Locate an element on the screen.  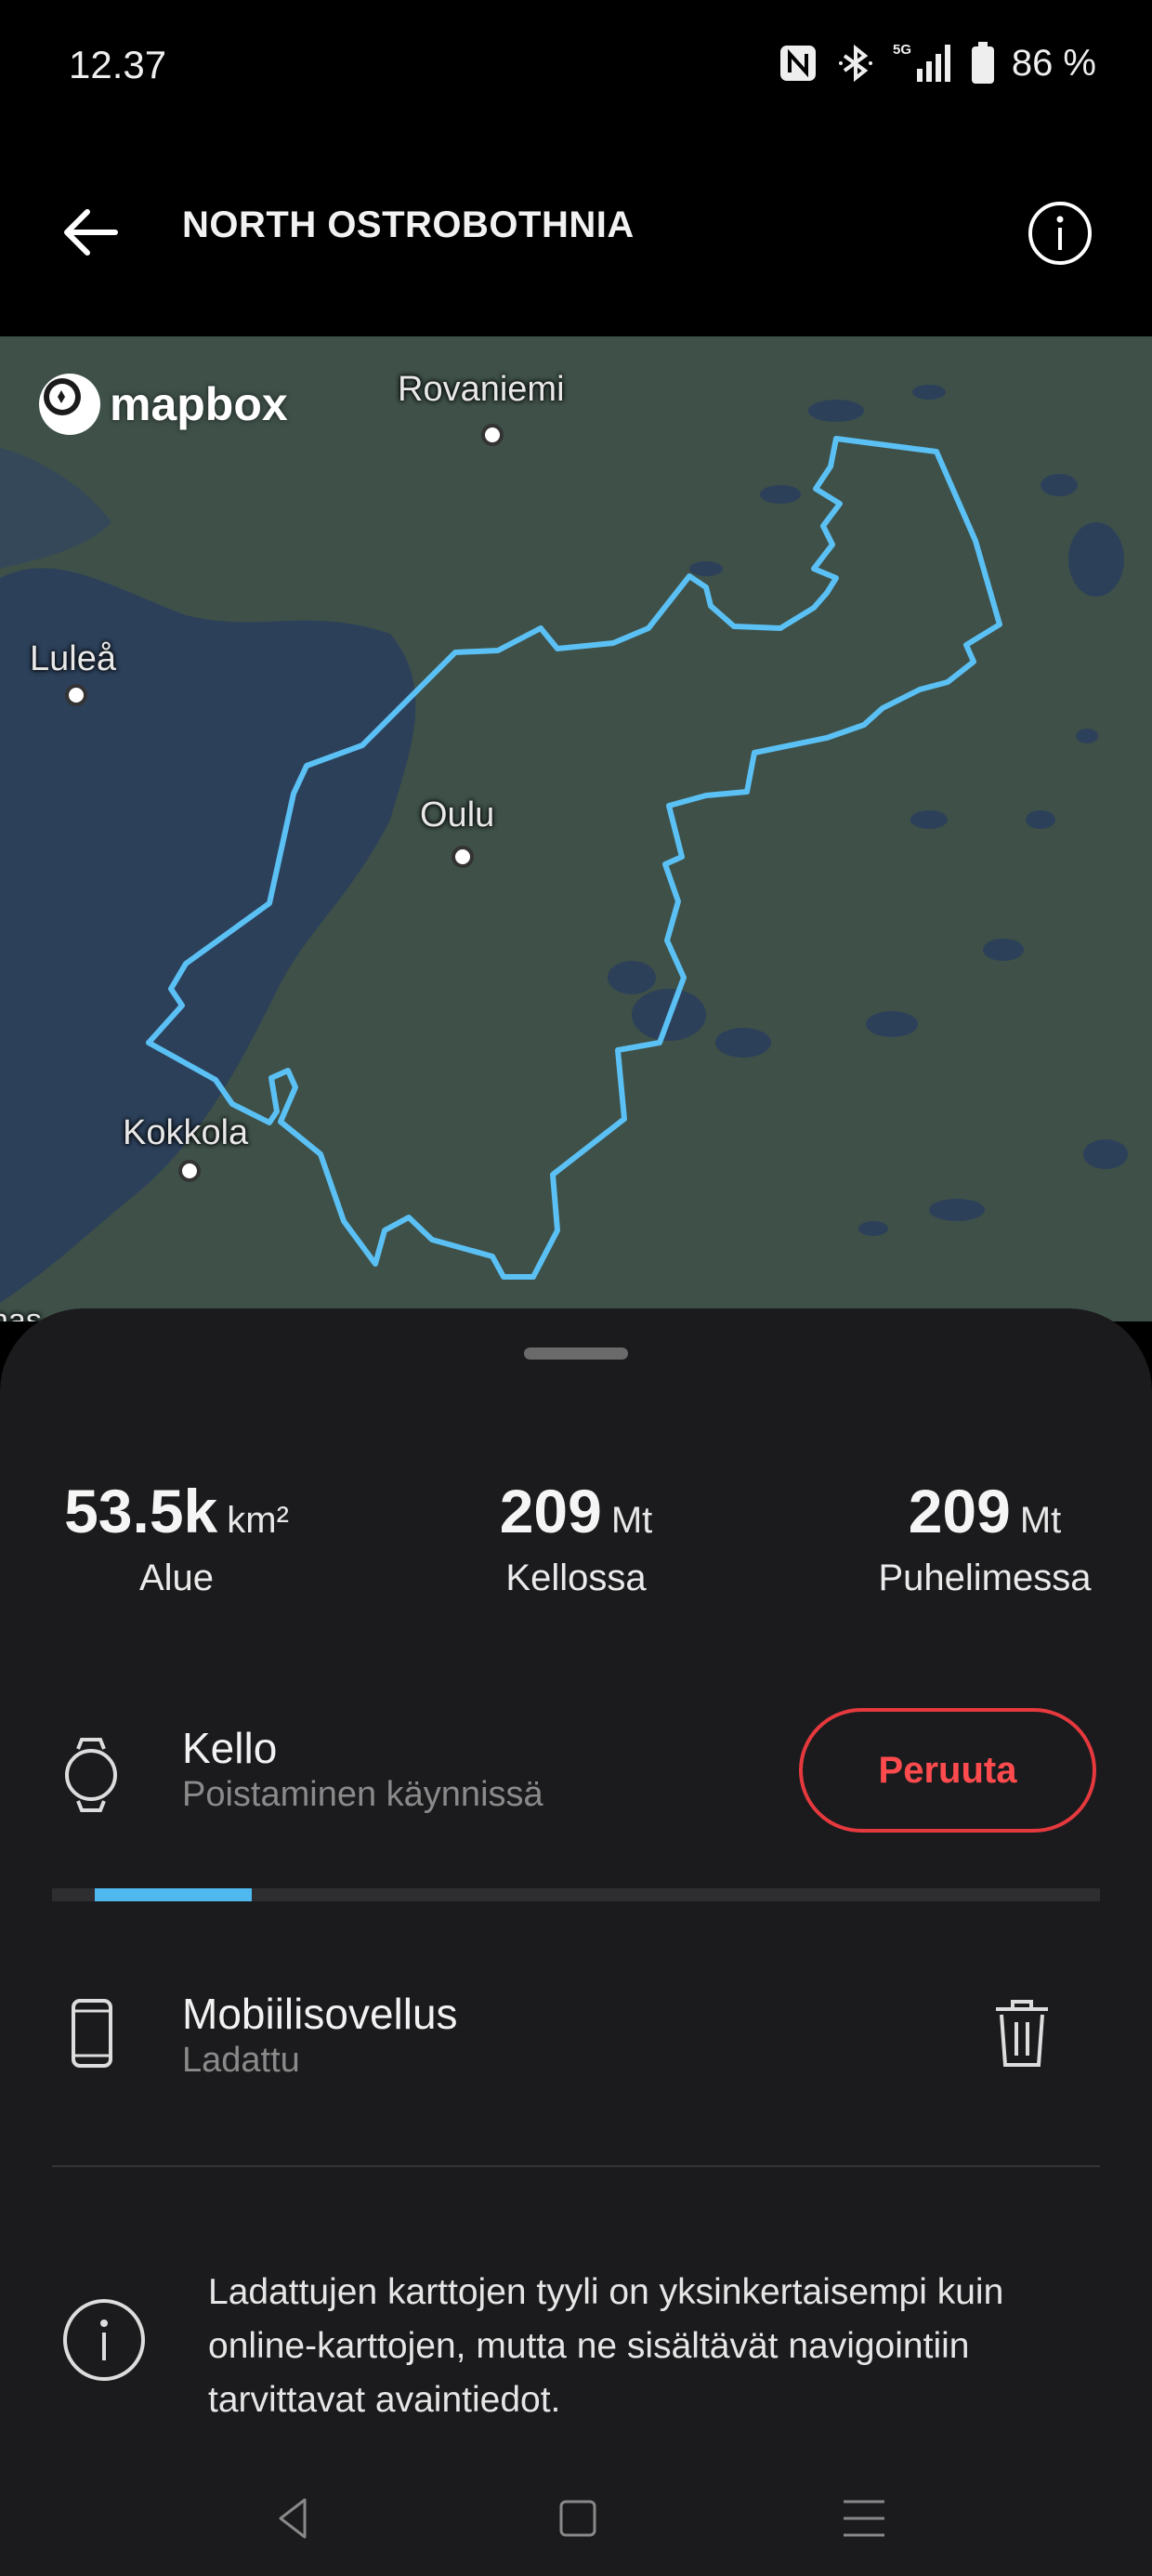
stat-value: 53.5k is located at coordinates (141, 1511).